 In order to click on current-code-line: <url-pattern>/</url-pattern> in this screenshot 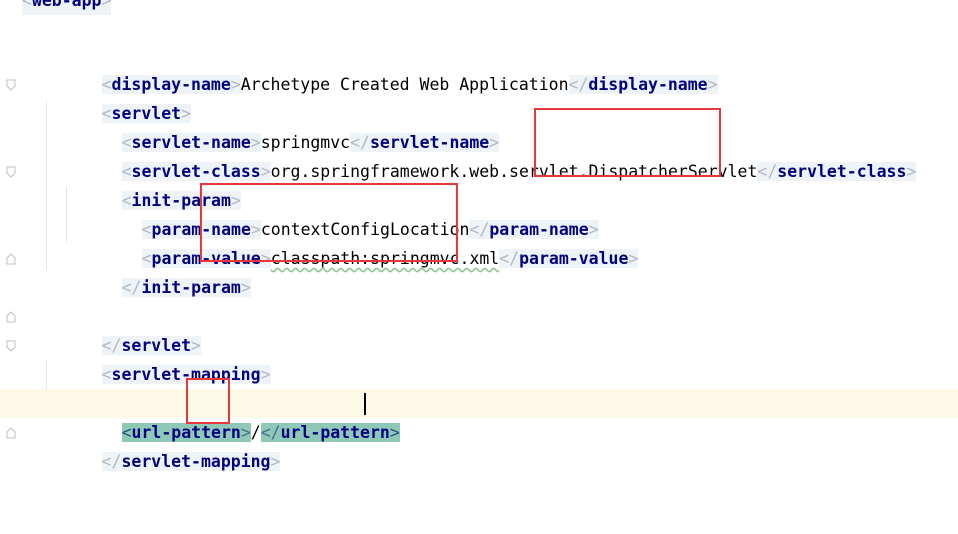, I will do `click(479, 415)`.